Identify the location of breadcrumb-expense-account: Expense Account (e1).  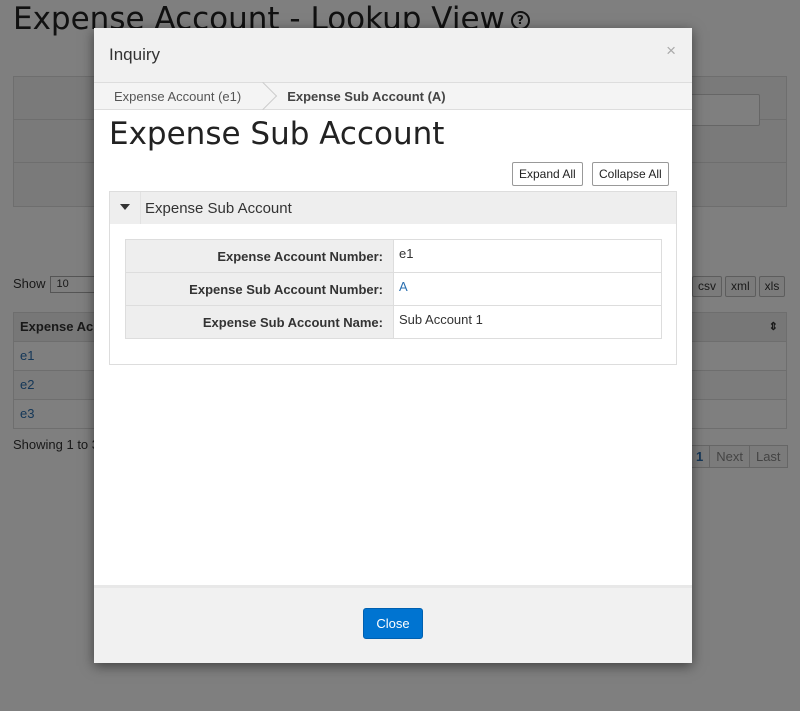
(167, 96).